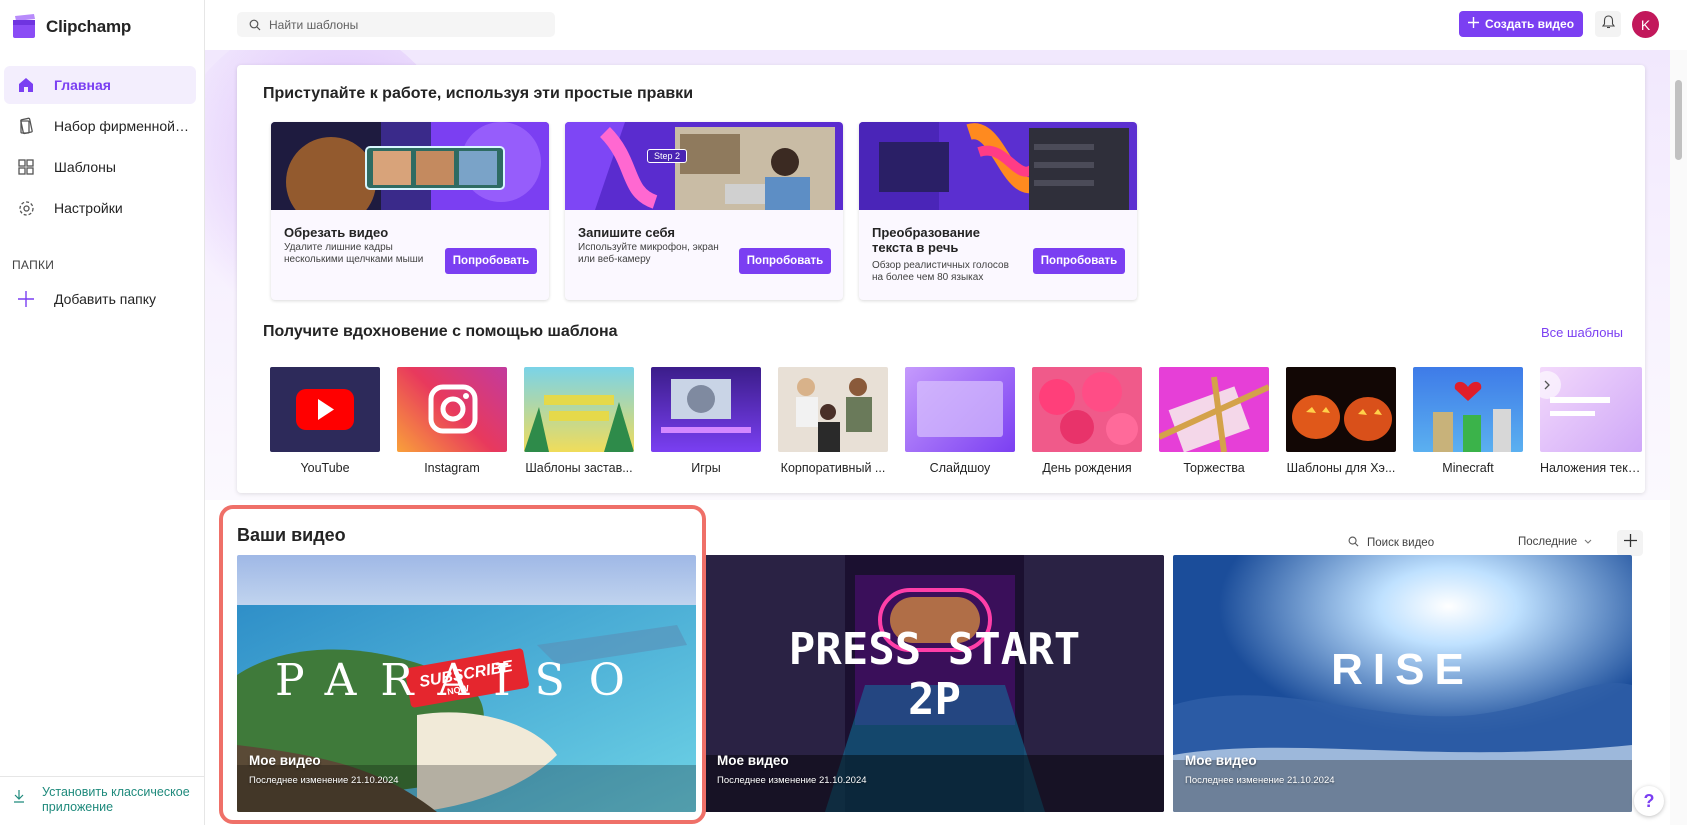 The height and width of the screenshot is (825, 1687). Describe the element at coordinates (1087, 468) in the screenshot. I see `template-label: День рождения` at that location.